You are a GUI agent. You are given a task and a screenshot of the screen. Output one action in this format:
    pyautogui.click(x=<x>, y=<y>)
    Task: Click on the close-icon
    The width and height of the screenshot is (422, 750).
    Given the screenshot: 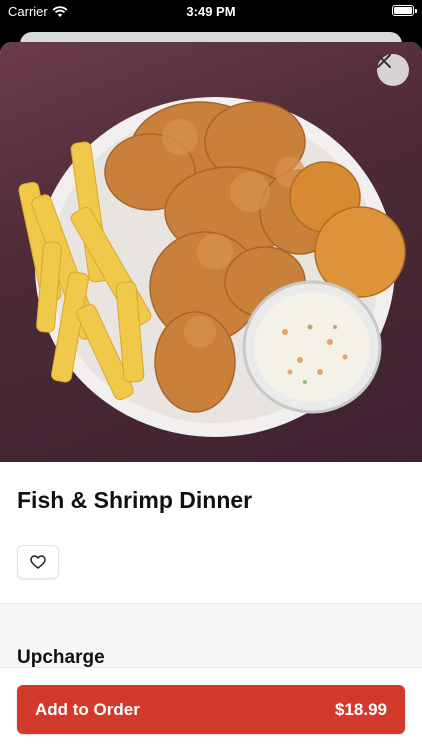 What is the action you would take?
    pyautogui.click(x=384, y=61)
    